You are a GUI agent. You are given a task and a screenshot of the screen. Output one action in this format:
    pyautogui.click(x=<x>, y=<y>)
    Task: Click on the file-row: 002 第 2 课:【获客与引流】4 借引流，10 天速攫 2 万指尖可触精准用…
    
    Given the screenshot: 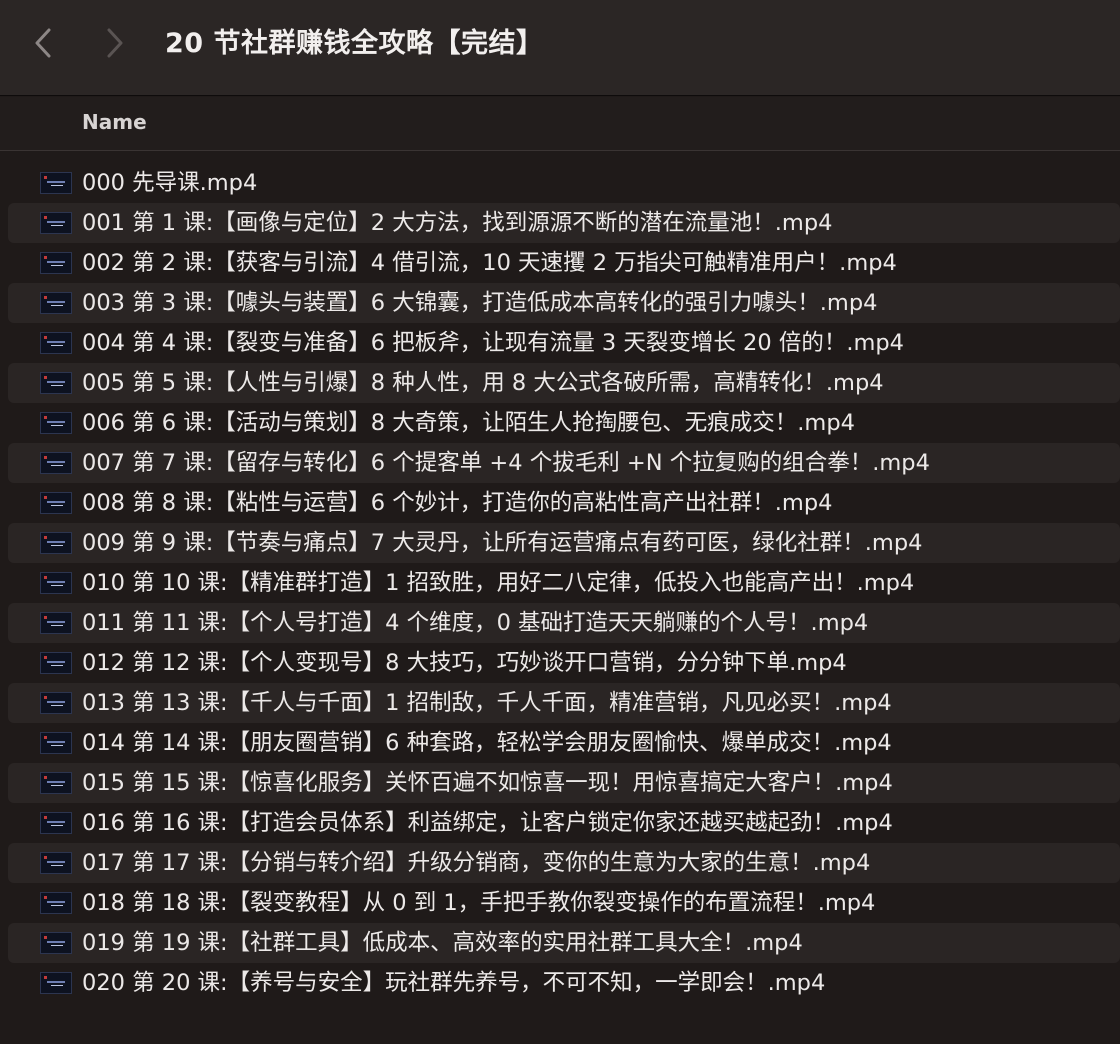 What is the action you would take?
    pyautogui.click(x=560, y=263)
    